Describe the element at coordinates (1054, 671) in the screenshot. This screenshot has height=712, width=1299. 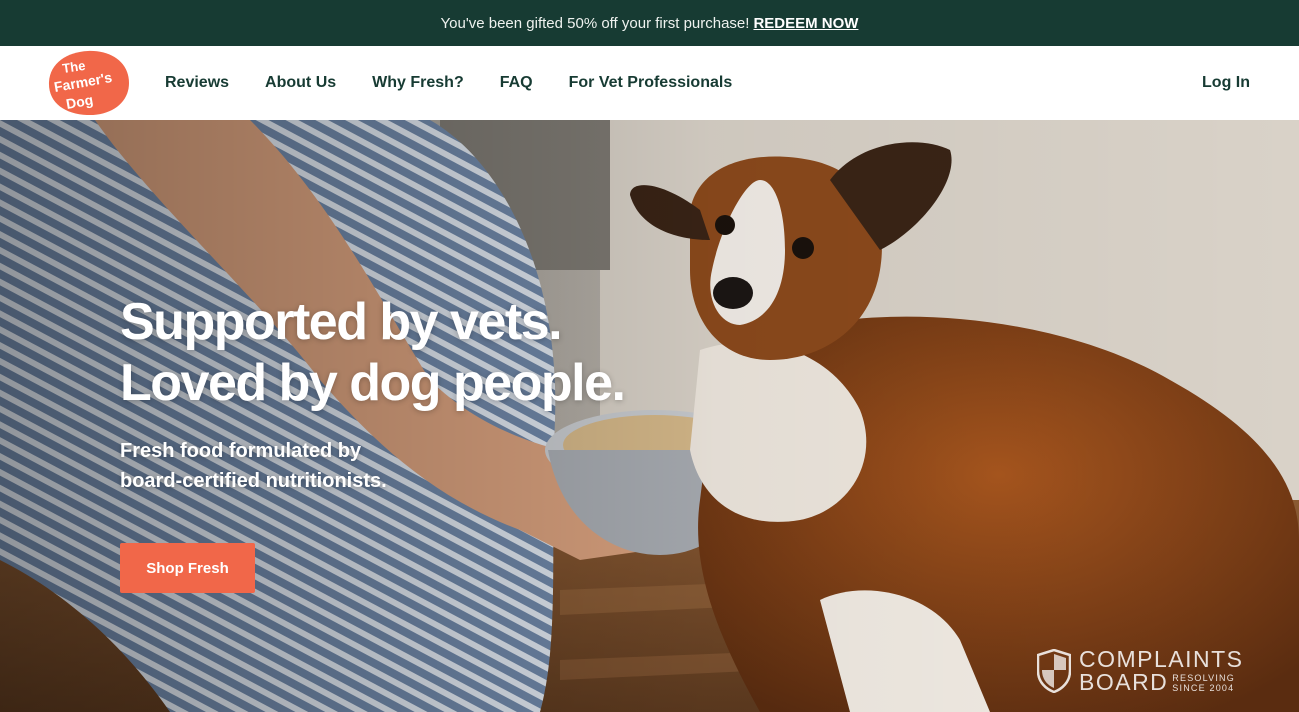
I see `shield-icon` at that location.